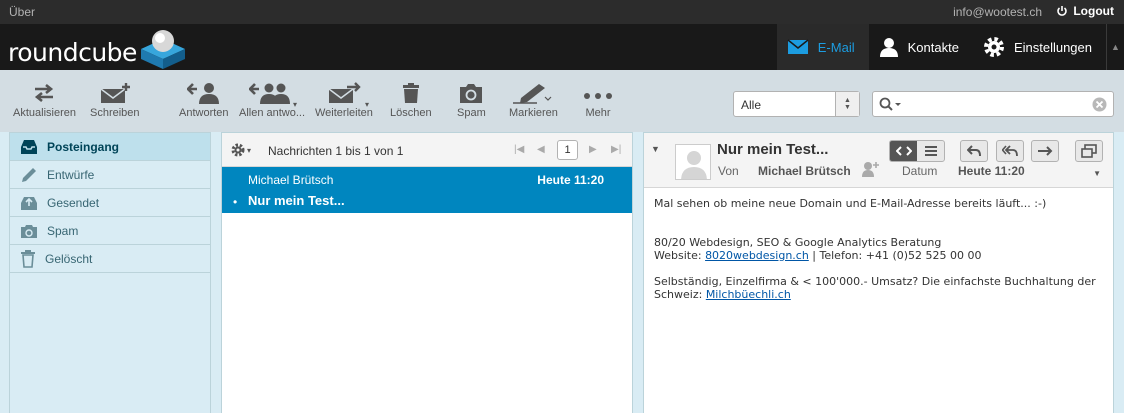  What do you see at coordinates (295, 104) in the screenshot?
I see `reply-all-dropdown-button: ▾` at bounding box center [295, 104].